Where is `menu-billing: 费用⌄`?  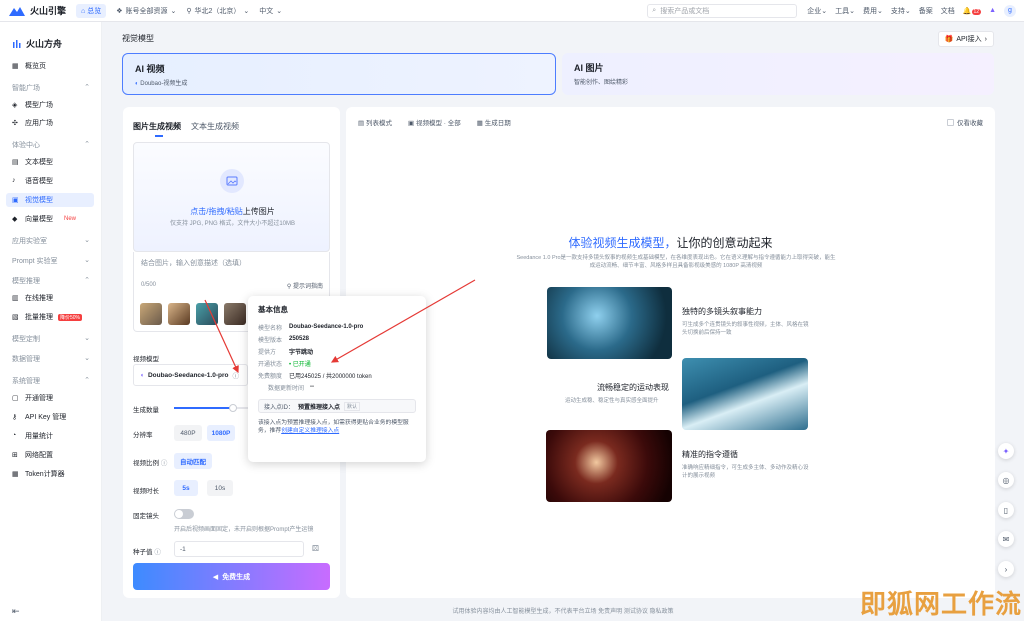
menu-billing: 费用⌄ is located at coordinates (873, 11).